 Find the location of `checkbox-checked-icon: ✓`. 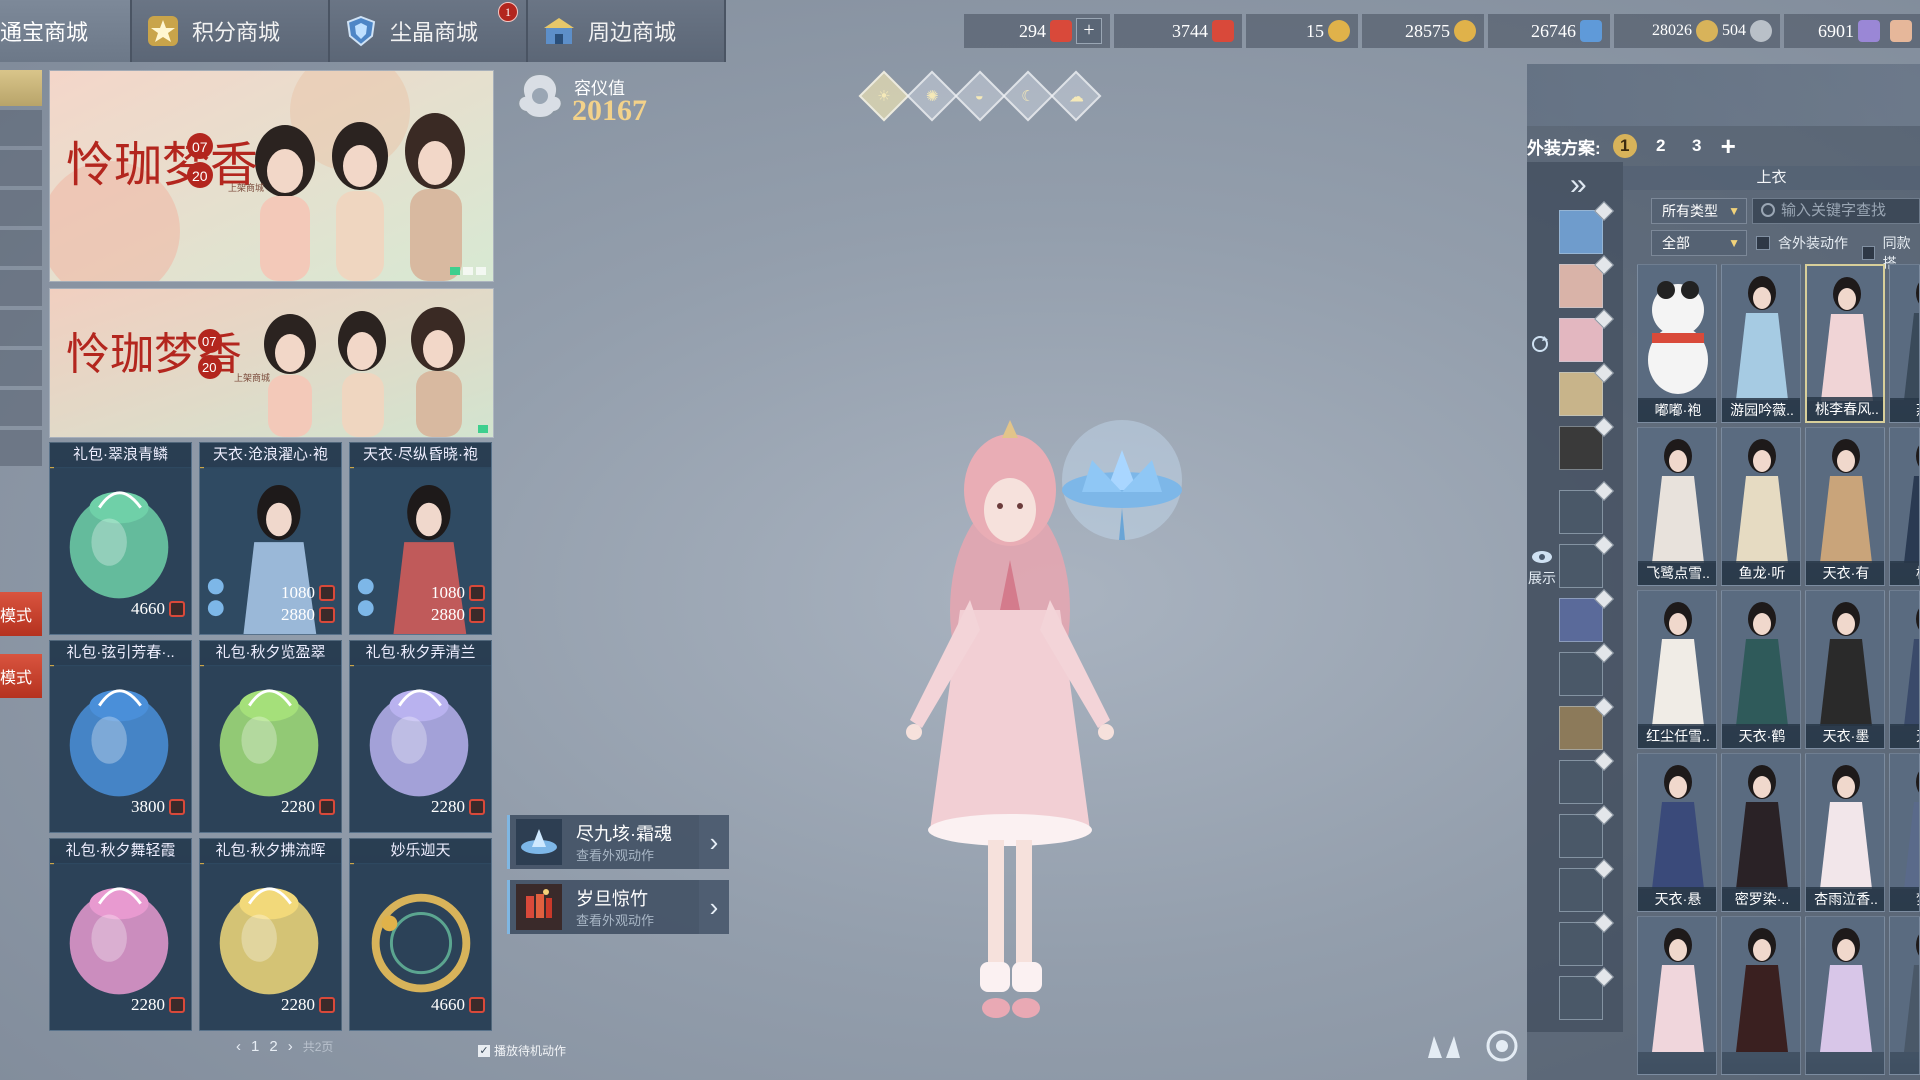

checkbox-checked-icon: ✓ is located at coordinates (484, 1050).